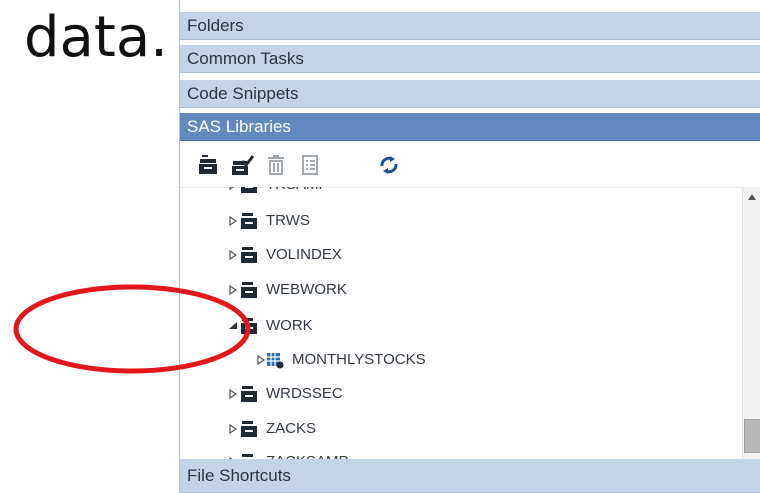 The image size is (760, 493). I want to click on view-details-button, so click(310, 165).